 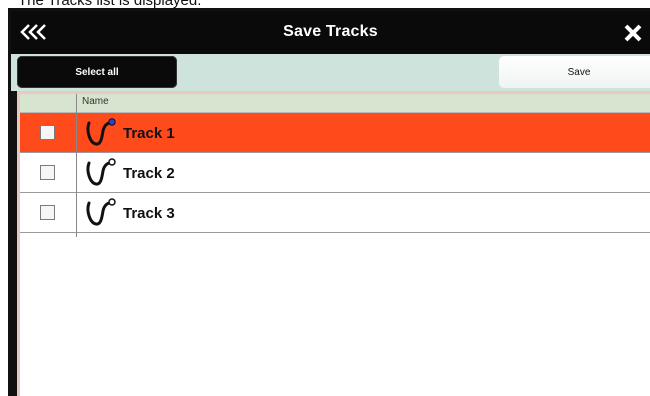 I want to click on track-row: Track 1, so click(x=335, y=133).